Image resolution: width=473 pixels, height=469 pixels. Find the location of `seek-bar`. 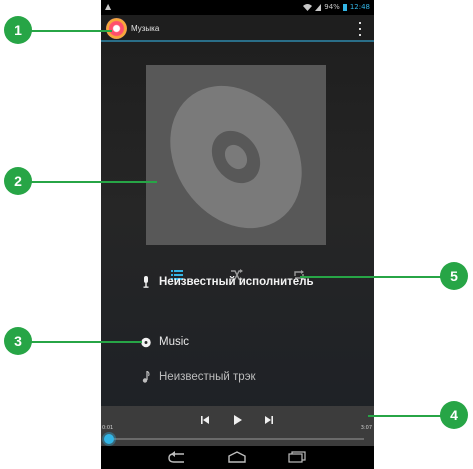

seek-bar is located at coordinates (236, 439).